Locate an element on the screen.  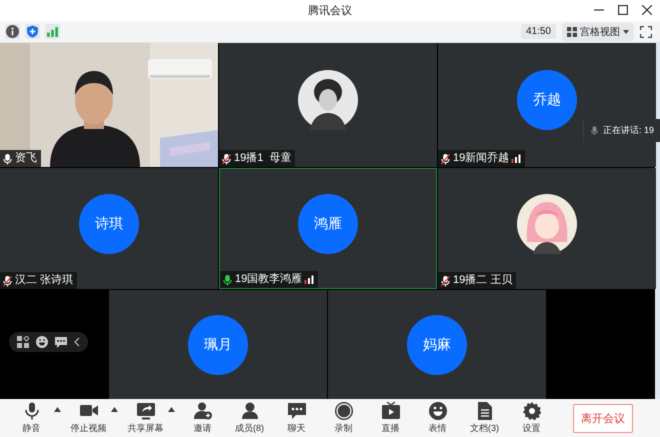
document-icon is located at coordinates (485, 411).